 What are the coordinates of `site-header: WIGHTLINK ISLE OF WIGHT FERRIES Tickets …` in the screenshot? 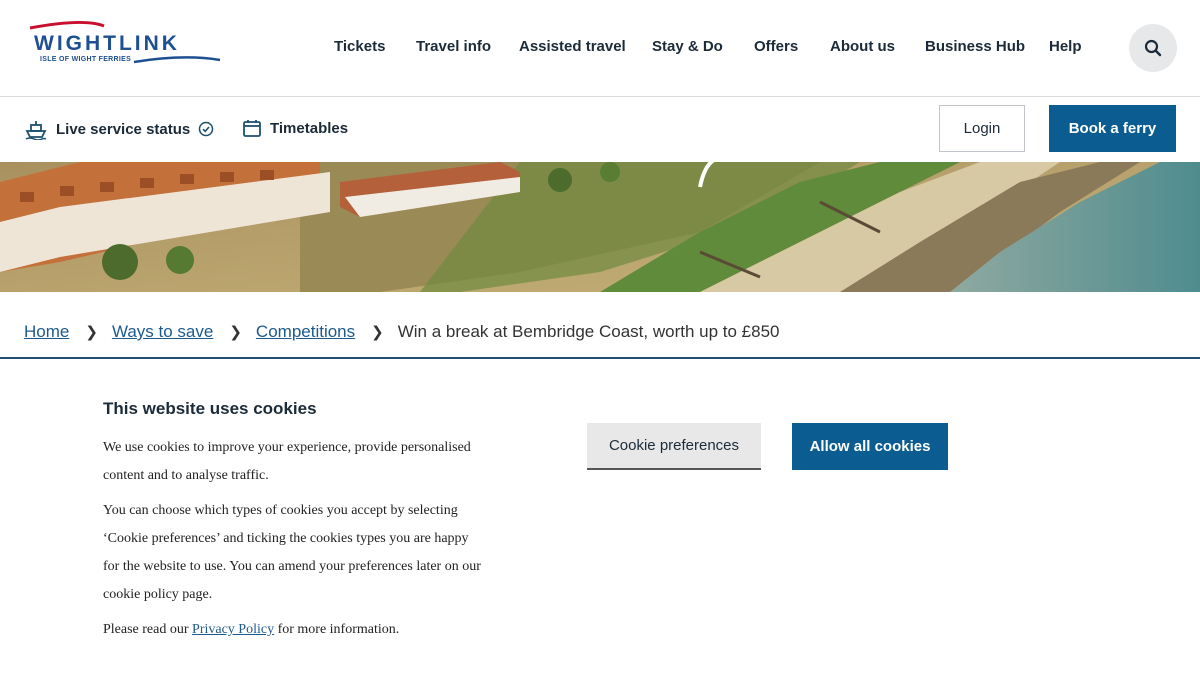 It's located at (600, 48).